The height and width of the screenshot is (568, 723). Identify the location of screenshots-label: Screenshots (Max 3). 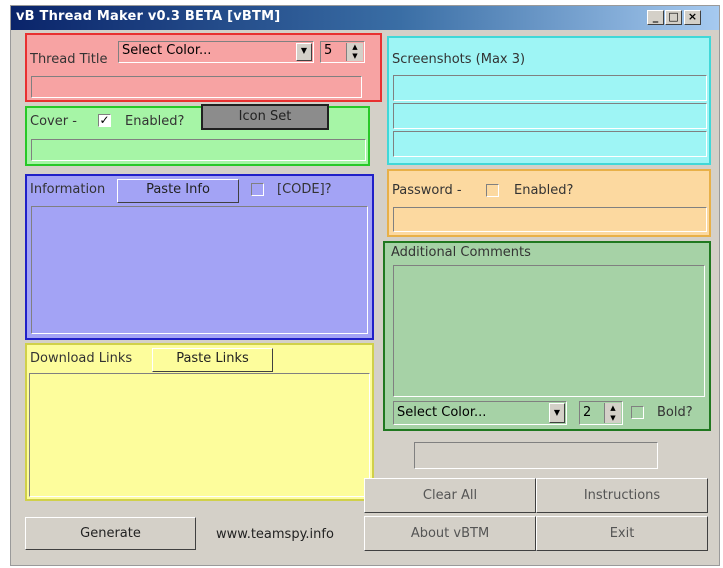
(459, 59).